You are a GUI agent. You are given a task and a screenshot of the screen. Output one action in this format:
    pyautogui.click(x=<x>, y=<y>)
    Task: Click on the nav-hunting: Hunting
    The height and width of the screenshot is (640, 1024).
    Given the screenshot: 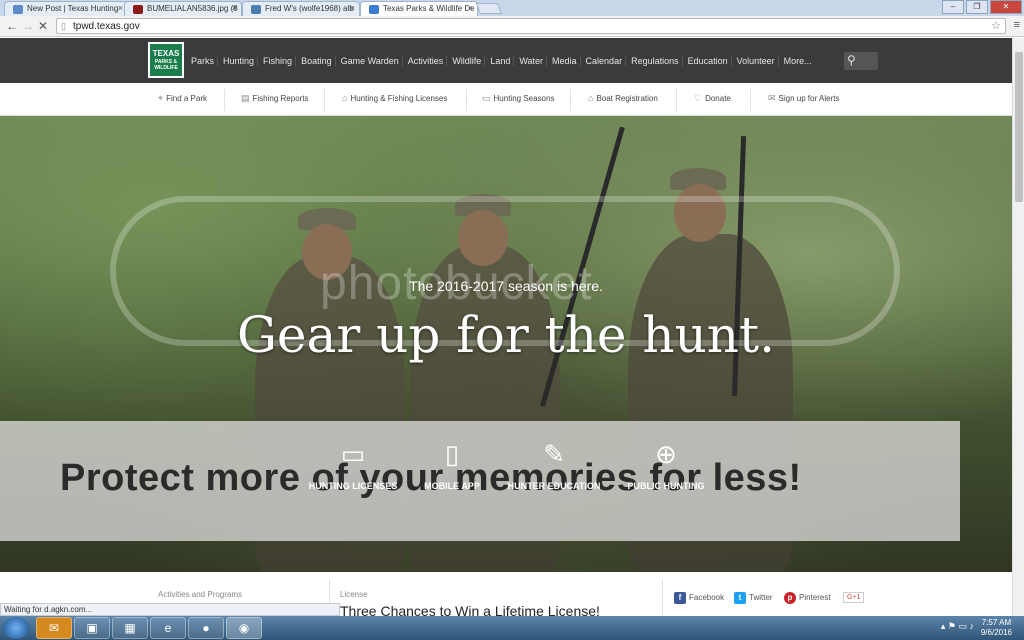 What is the action you would take?
    pyautogui.click(x=239, y=61)
    